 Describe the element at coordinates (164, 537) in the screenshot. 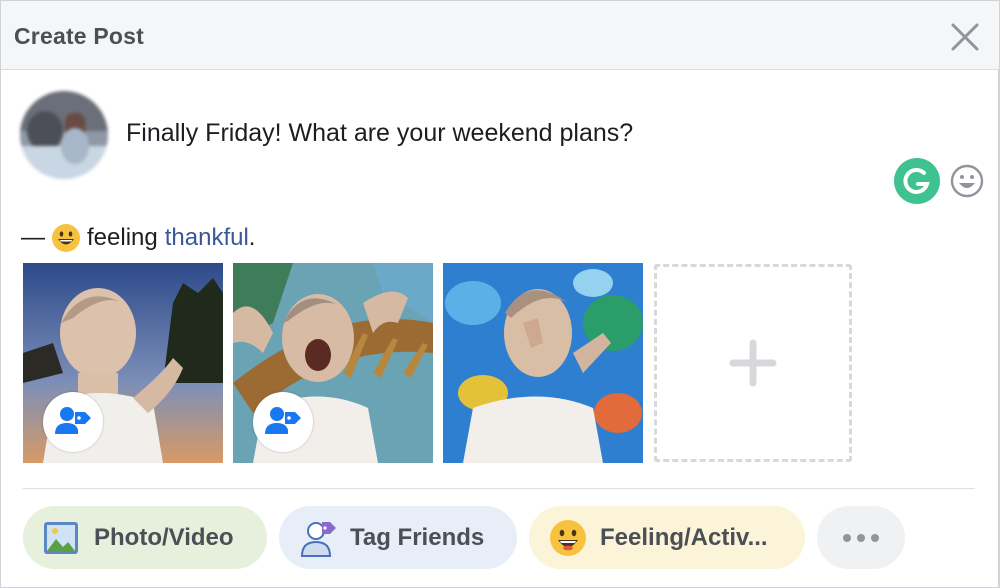

I see `photo-video-label: Photo/Video` at that location.